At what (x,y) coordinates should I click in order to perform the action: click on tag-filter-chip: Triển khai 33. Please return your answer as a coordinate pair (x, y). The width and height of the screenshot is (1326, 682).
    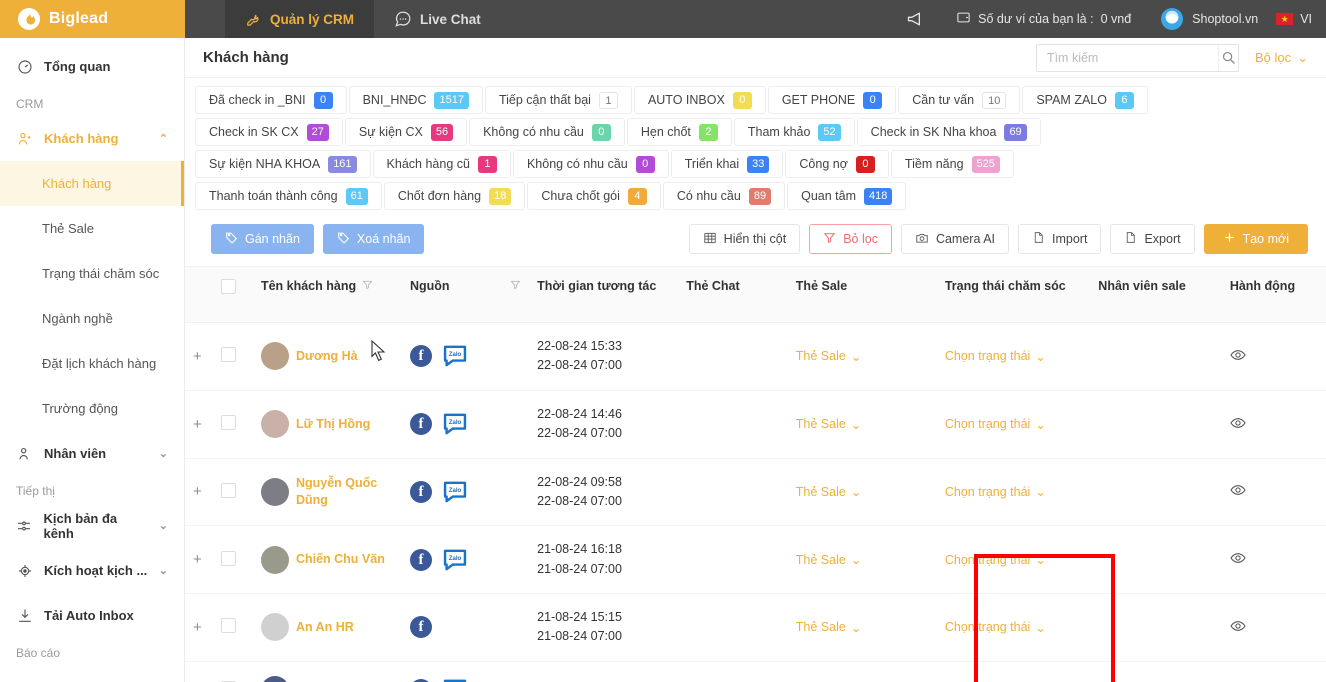
    Looking at the image, I should click on (727, 164).